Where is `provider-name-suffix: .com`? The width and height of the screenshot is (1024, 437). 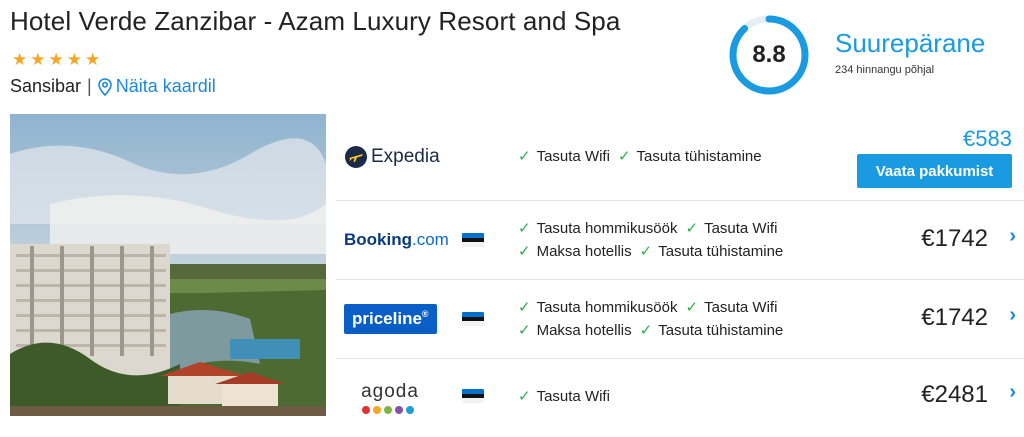
provider-name-suffix: .com is located at coordinates (430, 239).